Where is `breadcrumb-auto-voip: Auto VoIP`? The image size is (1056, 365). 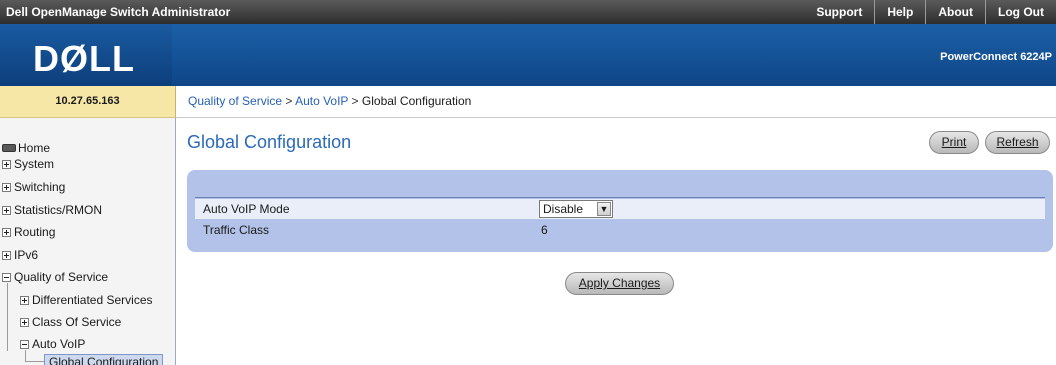
breadcrumb-auto-voip: Auto VoIP is located at coordinates (321, 101).